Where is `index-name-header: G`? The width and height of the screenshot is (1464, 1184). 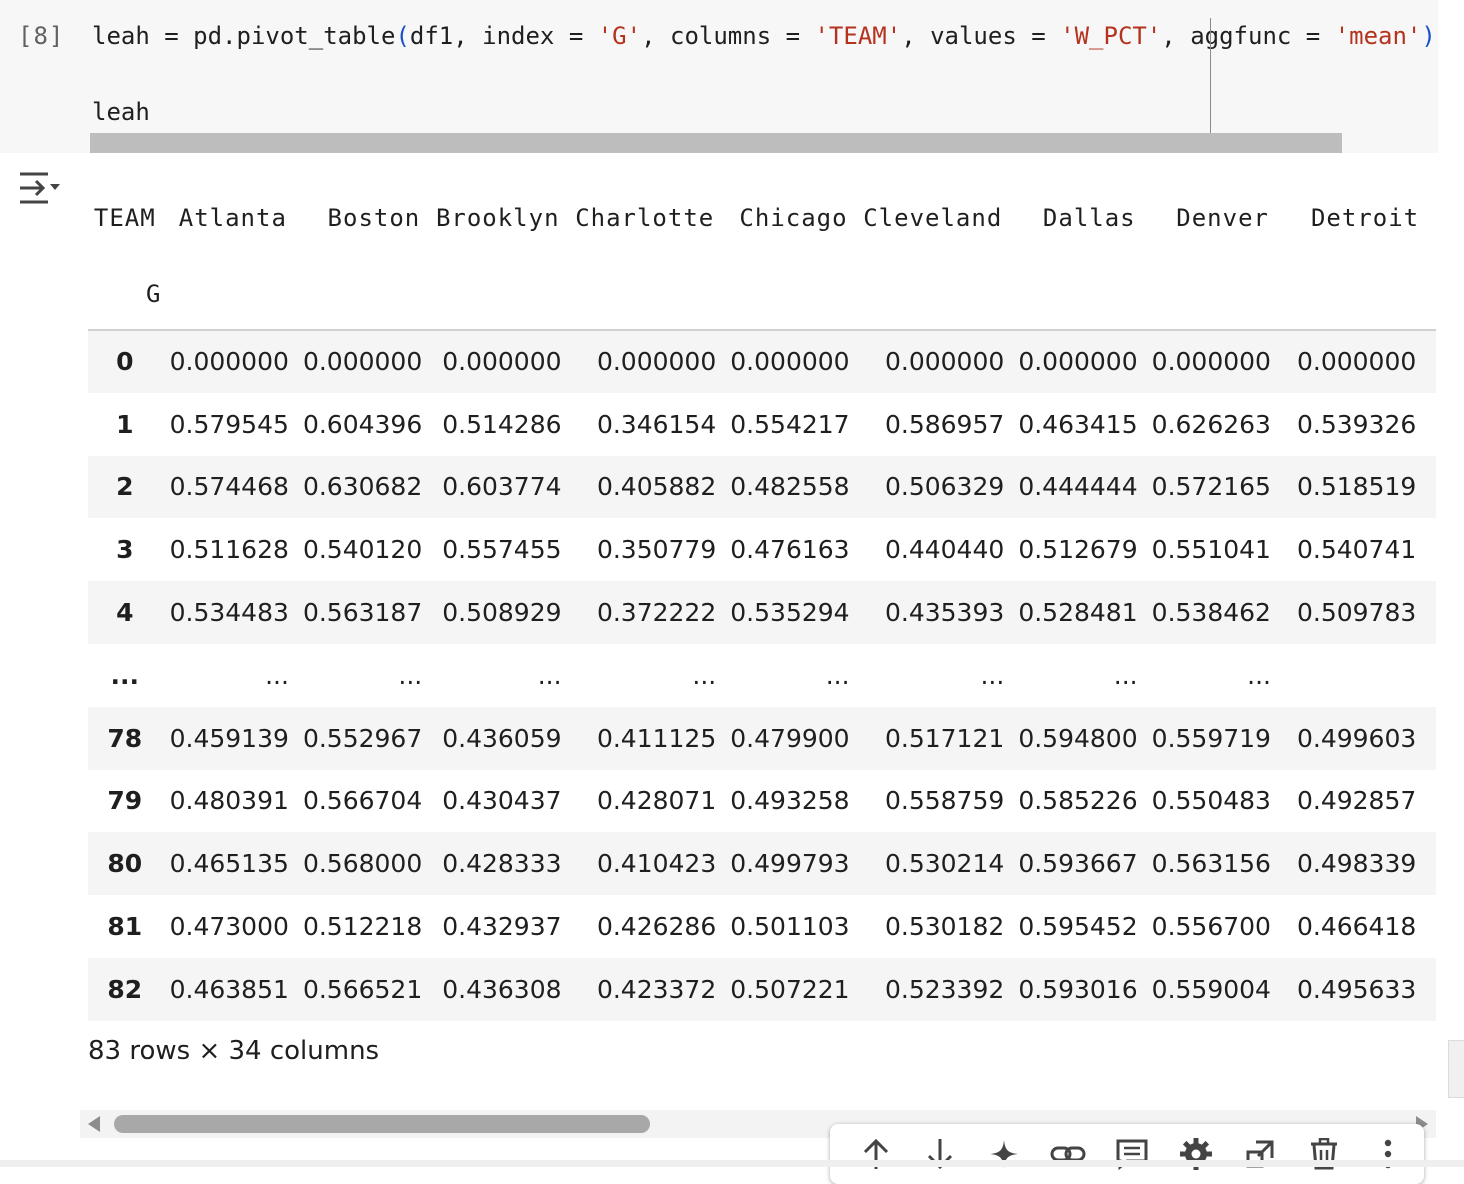
index-name-header: G is located at coordinates (125, 303).